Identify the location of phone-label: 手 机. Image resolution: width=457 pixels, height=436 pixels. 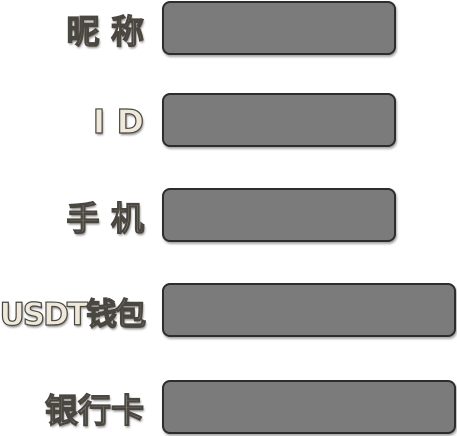
(105, 218).